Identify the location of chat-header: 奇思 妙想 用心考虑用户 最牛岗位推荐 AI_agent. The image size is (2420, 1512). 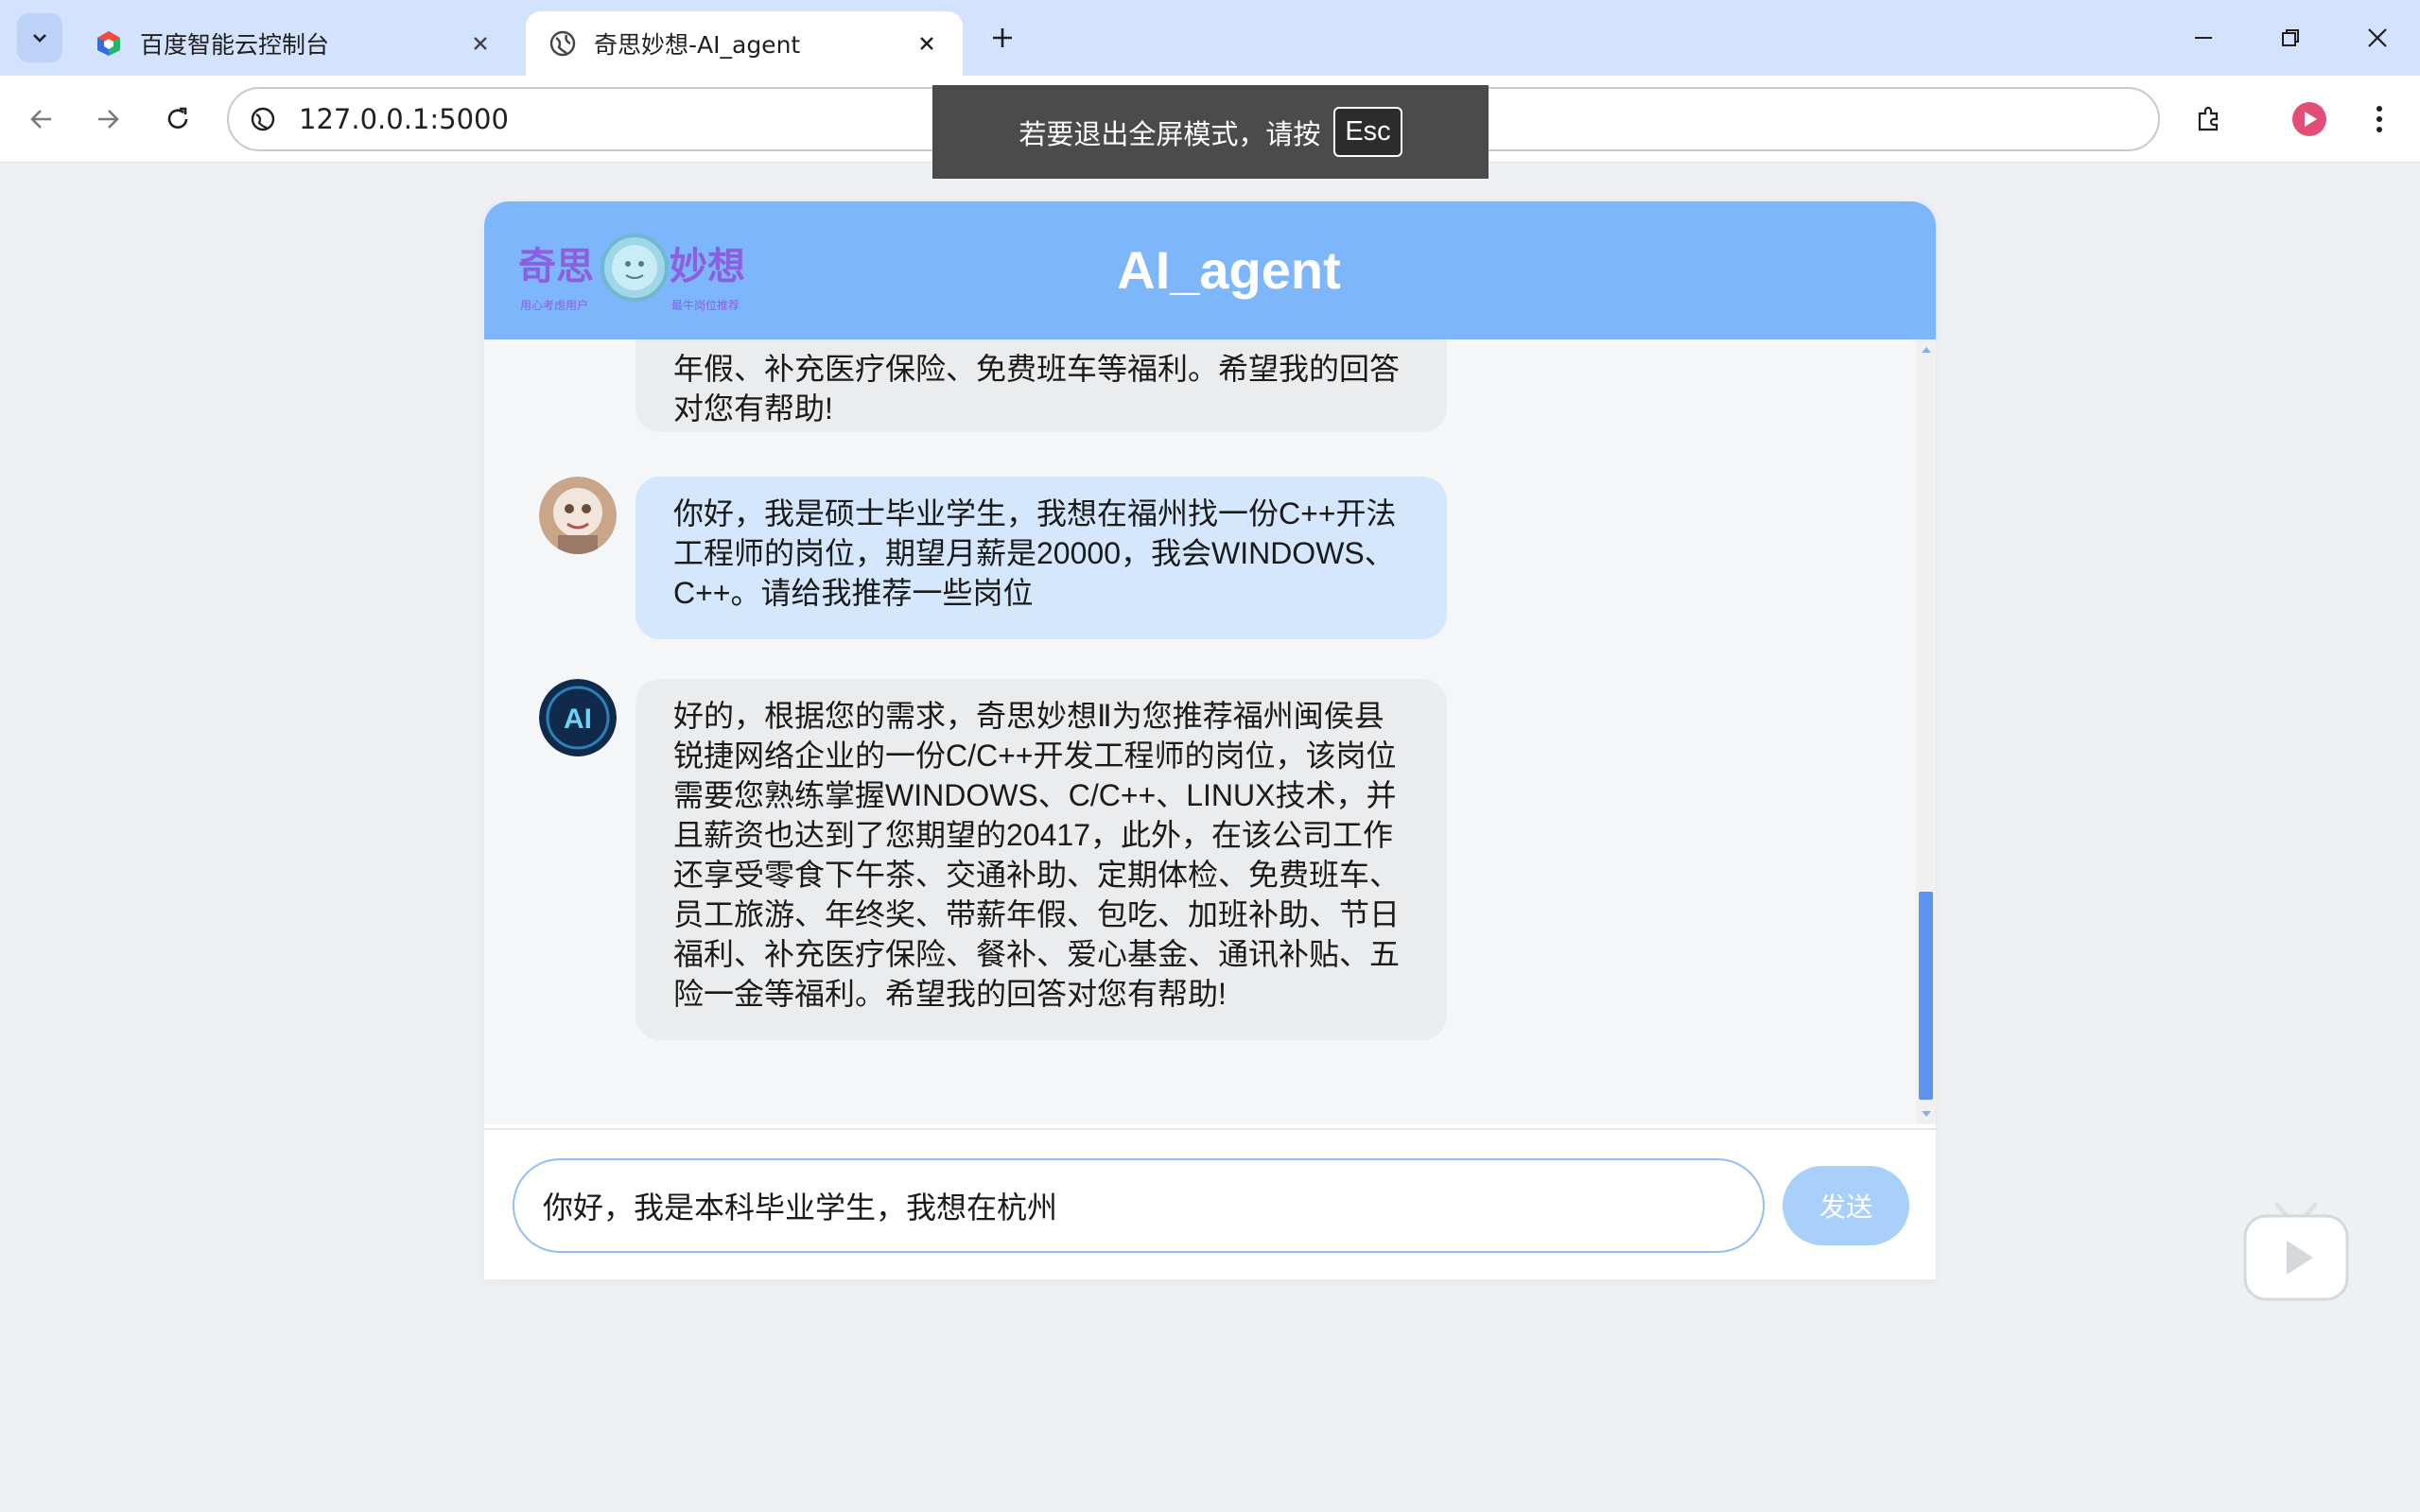
(1210, 270).